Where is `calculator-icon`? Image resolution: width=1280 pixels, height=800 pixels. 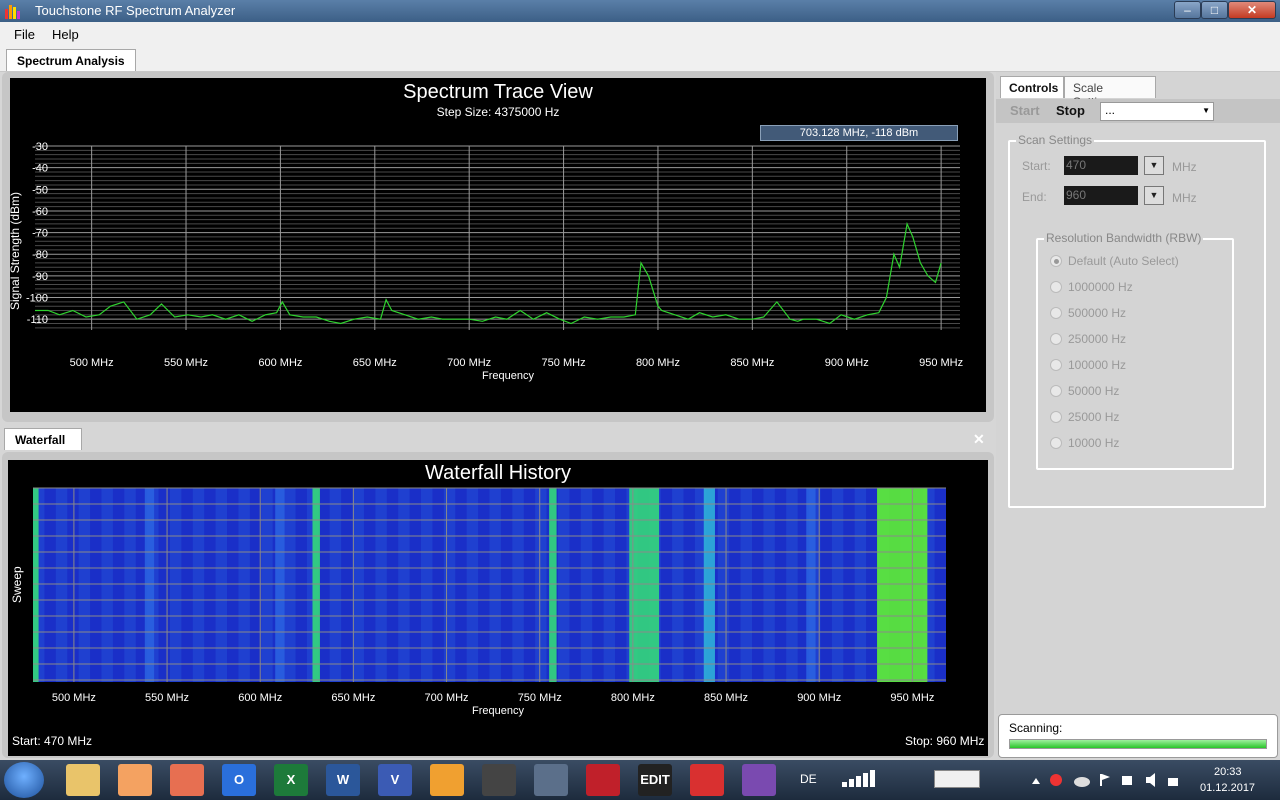
calculator-icon is located at coordinates (551, 780).